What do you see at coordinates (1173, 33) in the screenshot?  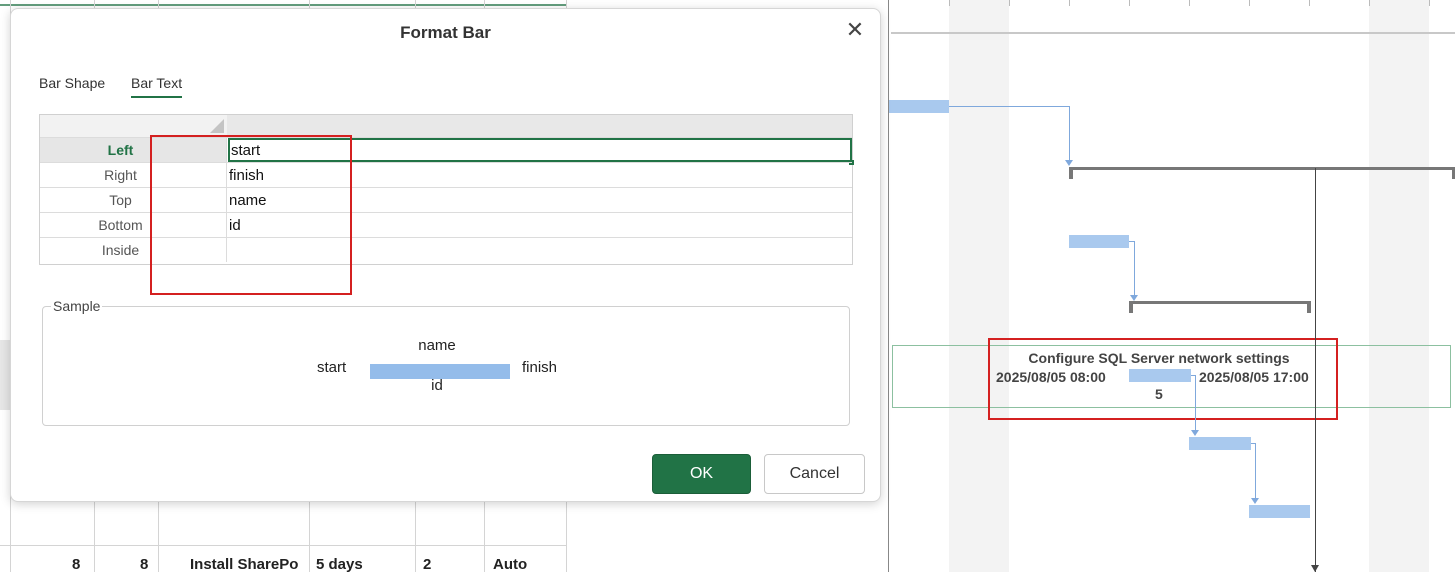 I see `project-summary-line` at bounding box center [1173, 33].